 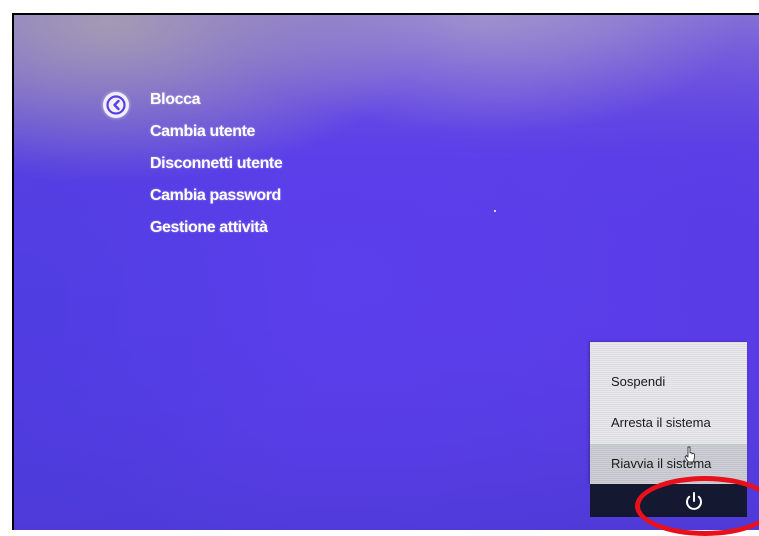 I want to click on back-button, so click(x=116, y=105).